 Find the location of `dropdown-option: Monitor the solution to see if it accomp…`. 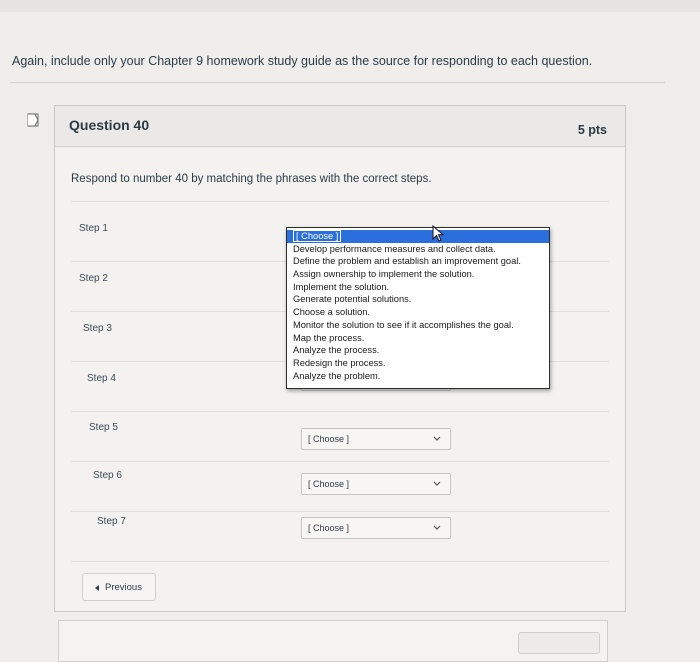

dropdown-option: Monitor the solution to see if it accomp… is located at coordinates (418, 325).